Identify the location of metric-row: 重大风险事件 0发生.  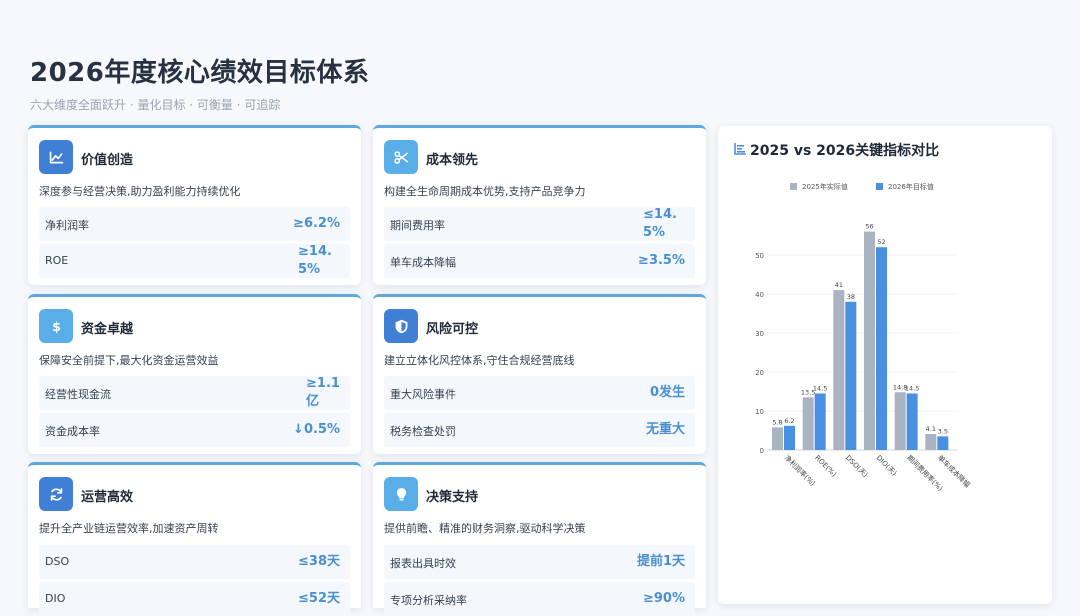
(539, 393).